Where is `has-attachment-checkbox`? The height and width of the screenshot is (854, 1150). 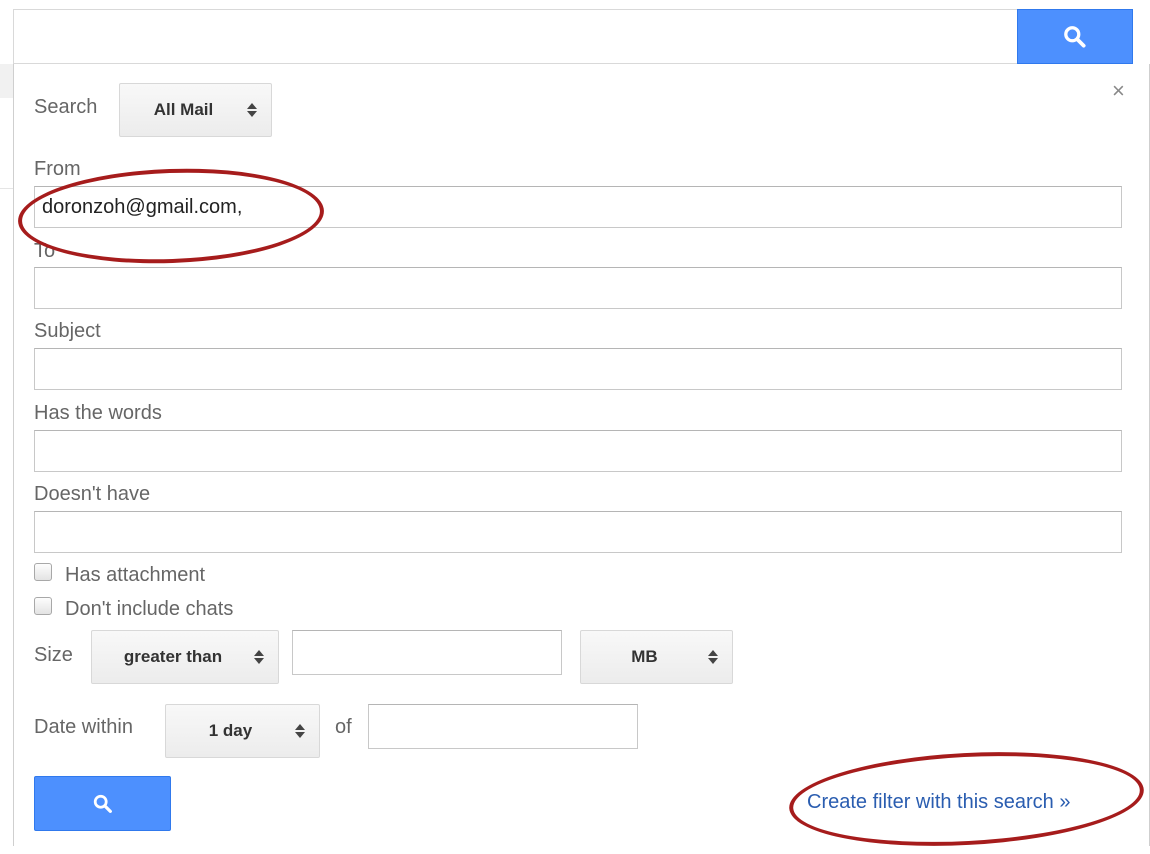
has-attachment-checkbox is located at coordinates (43, 572).